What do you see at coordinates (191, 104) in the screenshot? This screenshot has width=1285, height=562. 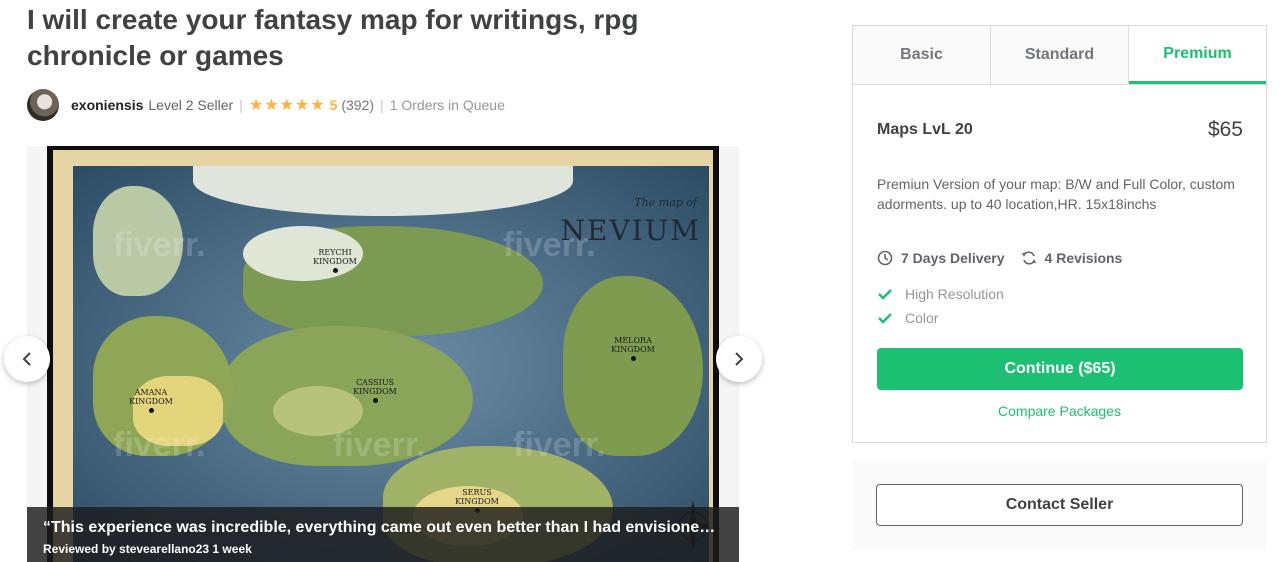 I see `seller-level: Level 2 Seller` at bounding box center [191, 104].